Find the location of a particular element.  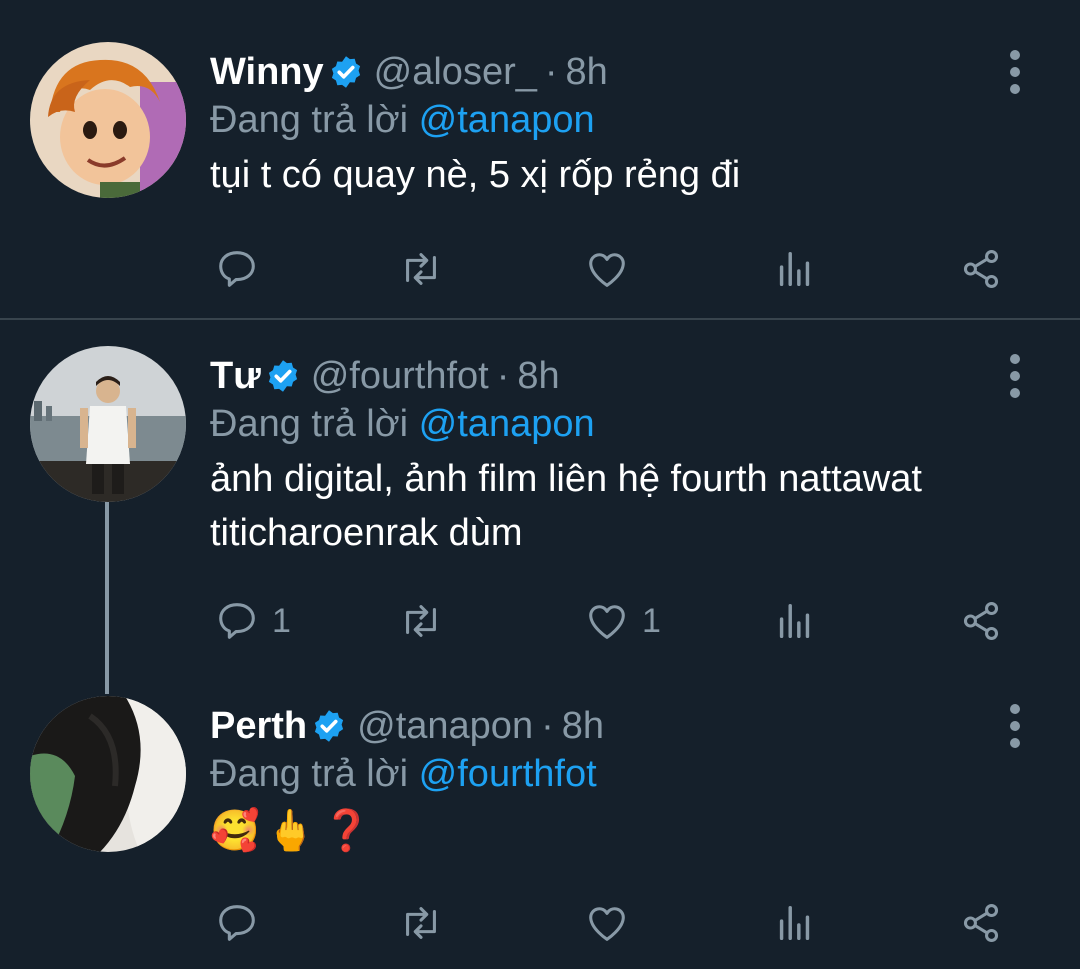

like-button: 1 is located at coordinates (622, 621).